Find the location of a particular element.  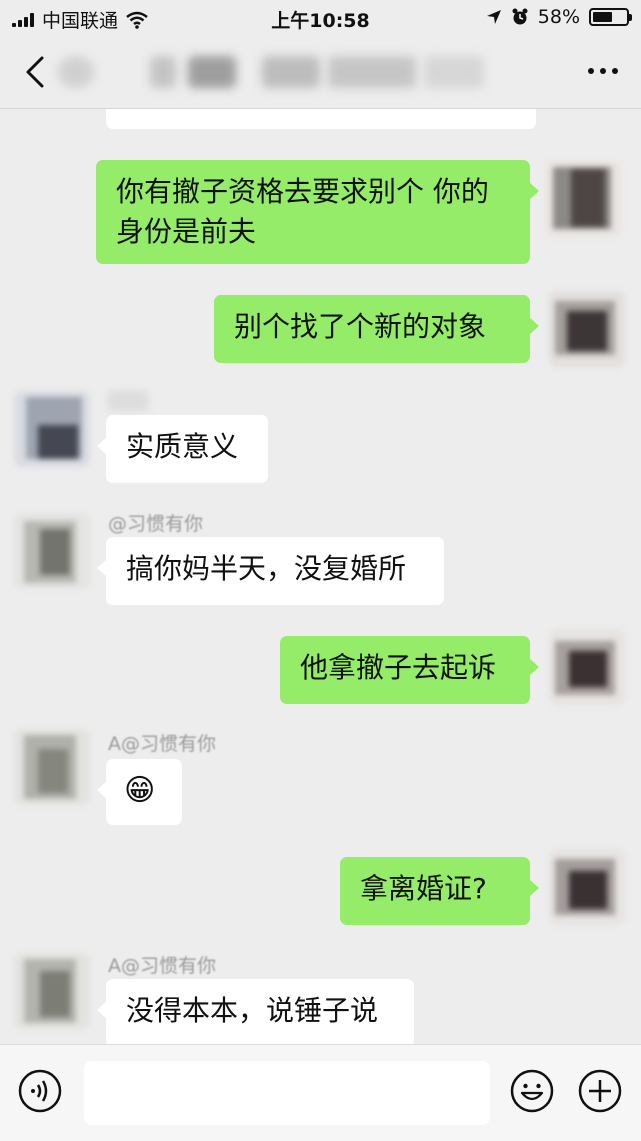

battery-percent: 58% is located at coordinates (558, 17).